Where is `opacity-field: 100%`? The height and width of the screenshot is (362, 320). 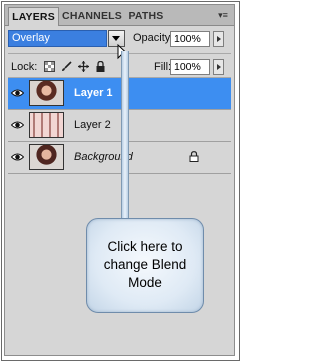
opacity-field: 100% is located at coordinates (190, 39).